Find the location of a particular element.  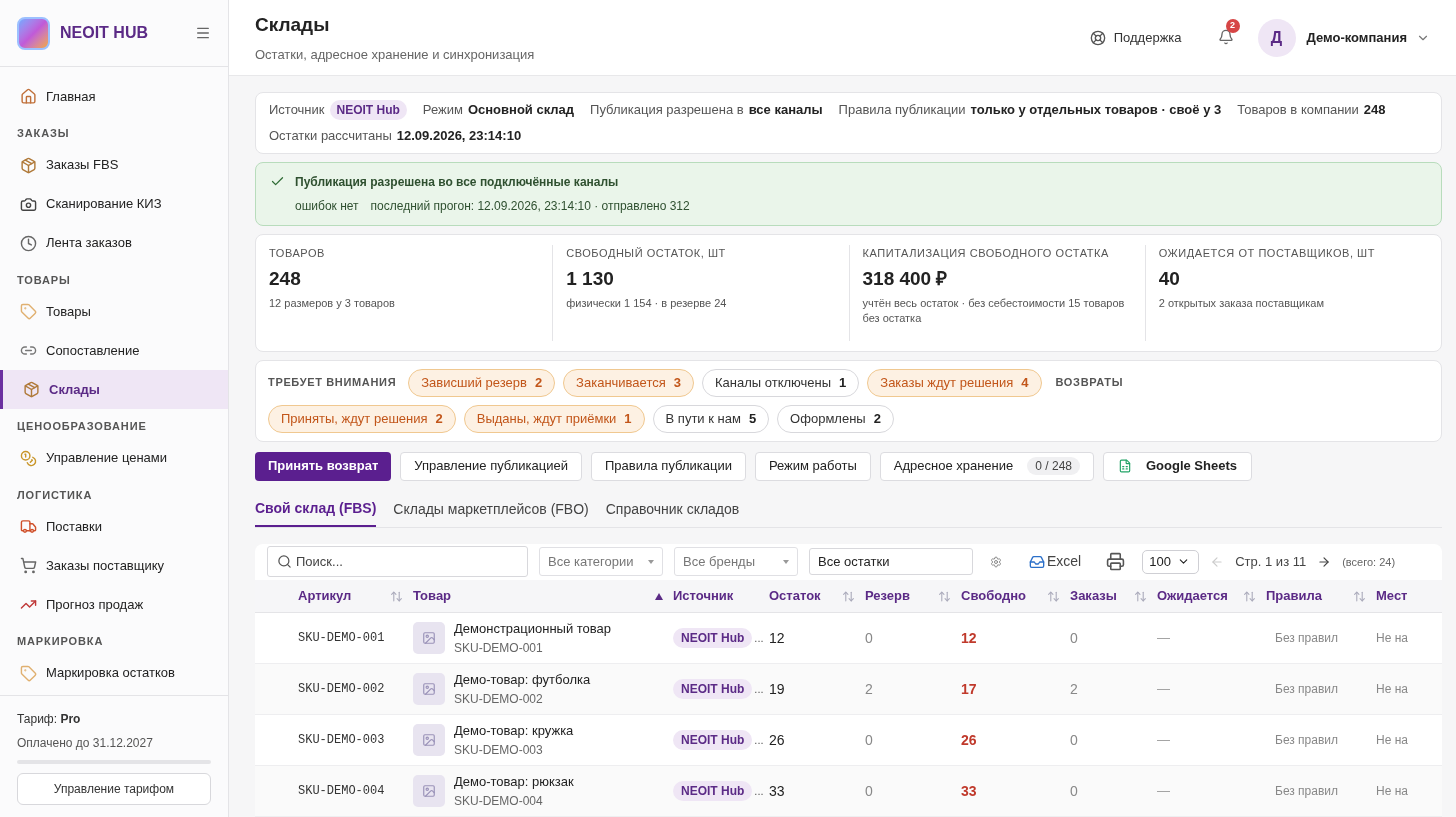

filter-chip: Выданы, ждут приёмки 1 is located at coordinates (554, 418).